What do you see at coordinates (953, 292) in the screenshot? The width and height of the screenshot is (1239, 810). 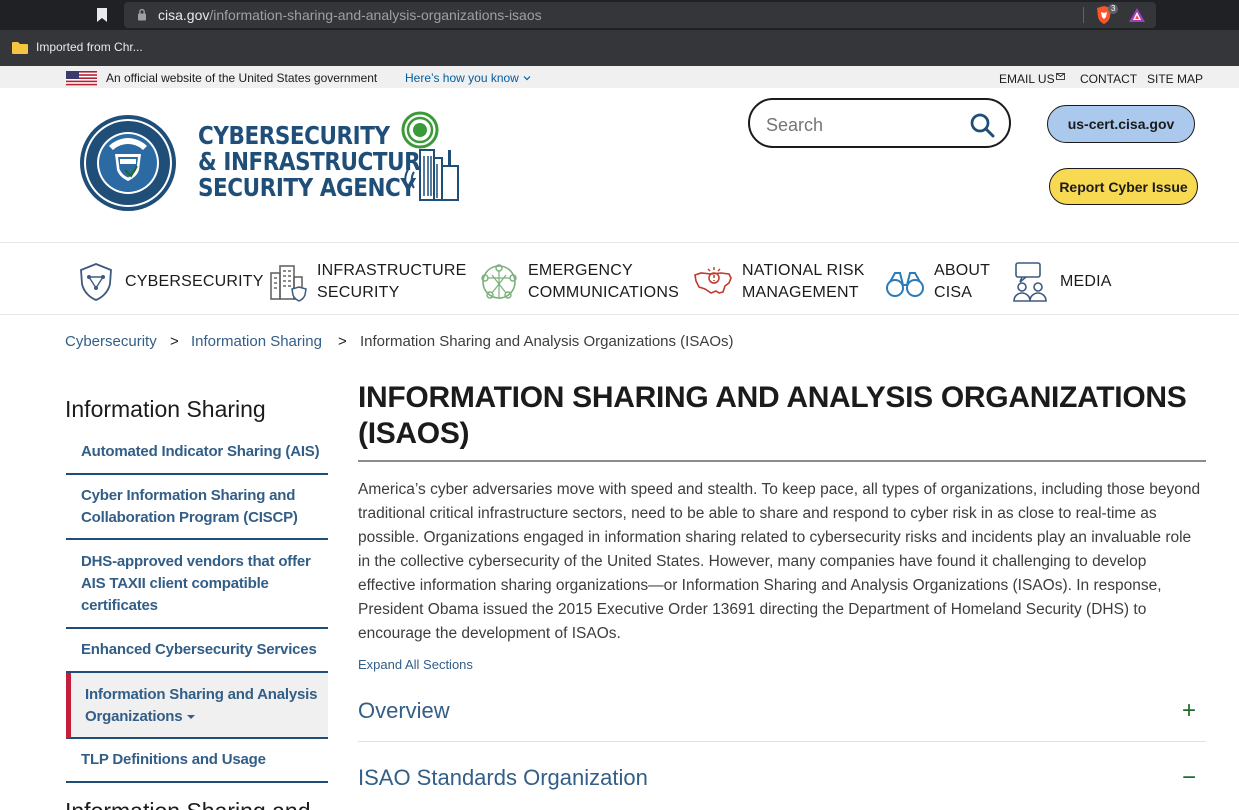 I see `nav-about-line2: CISA` at bounding box center [953, 292].